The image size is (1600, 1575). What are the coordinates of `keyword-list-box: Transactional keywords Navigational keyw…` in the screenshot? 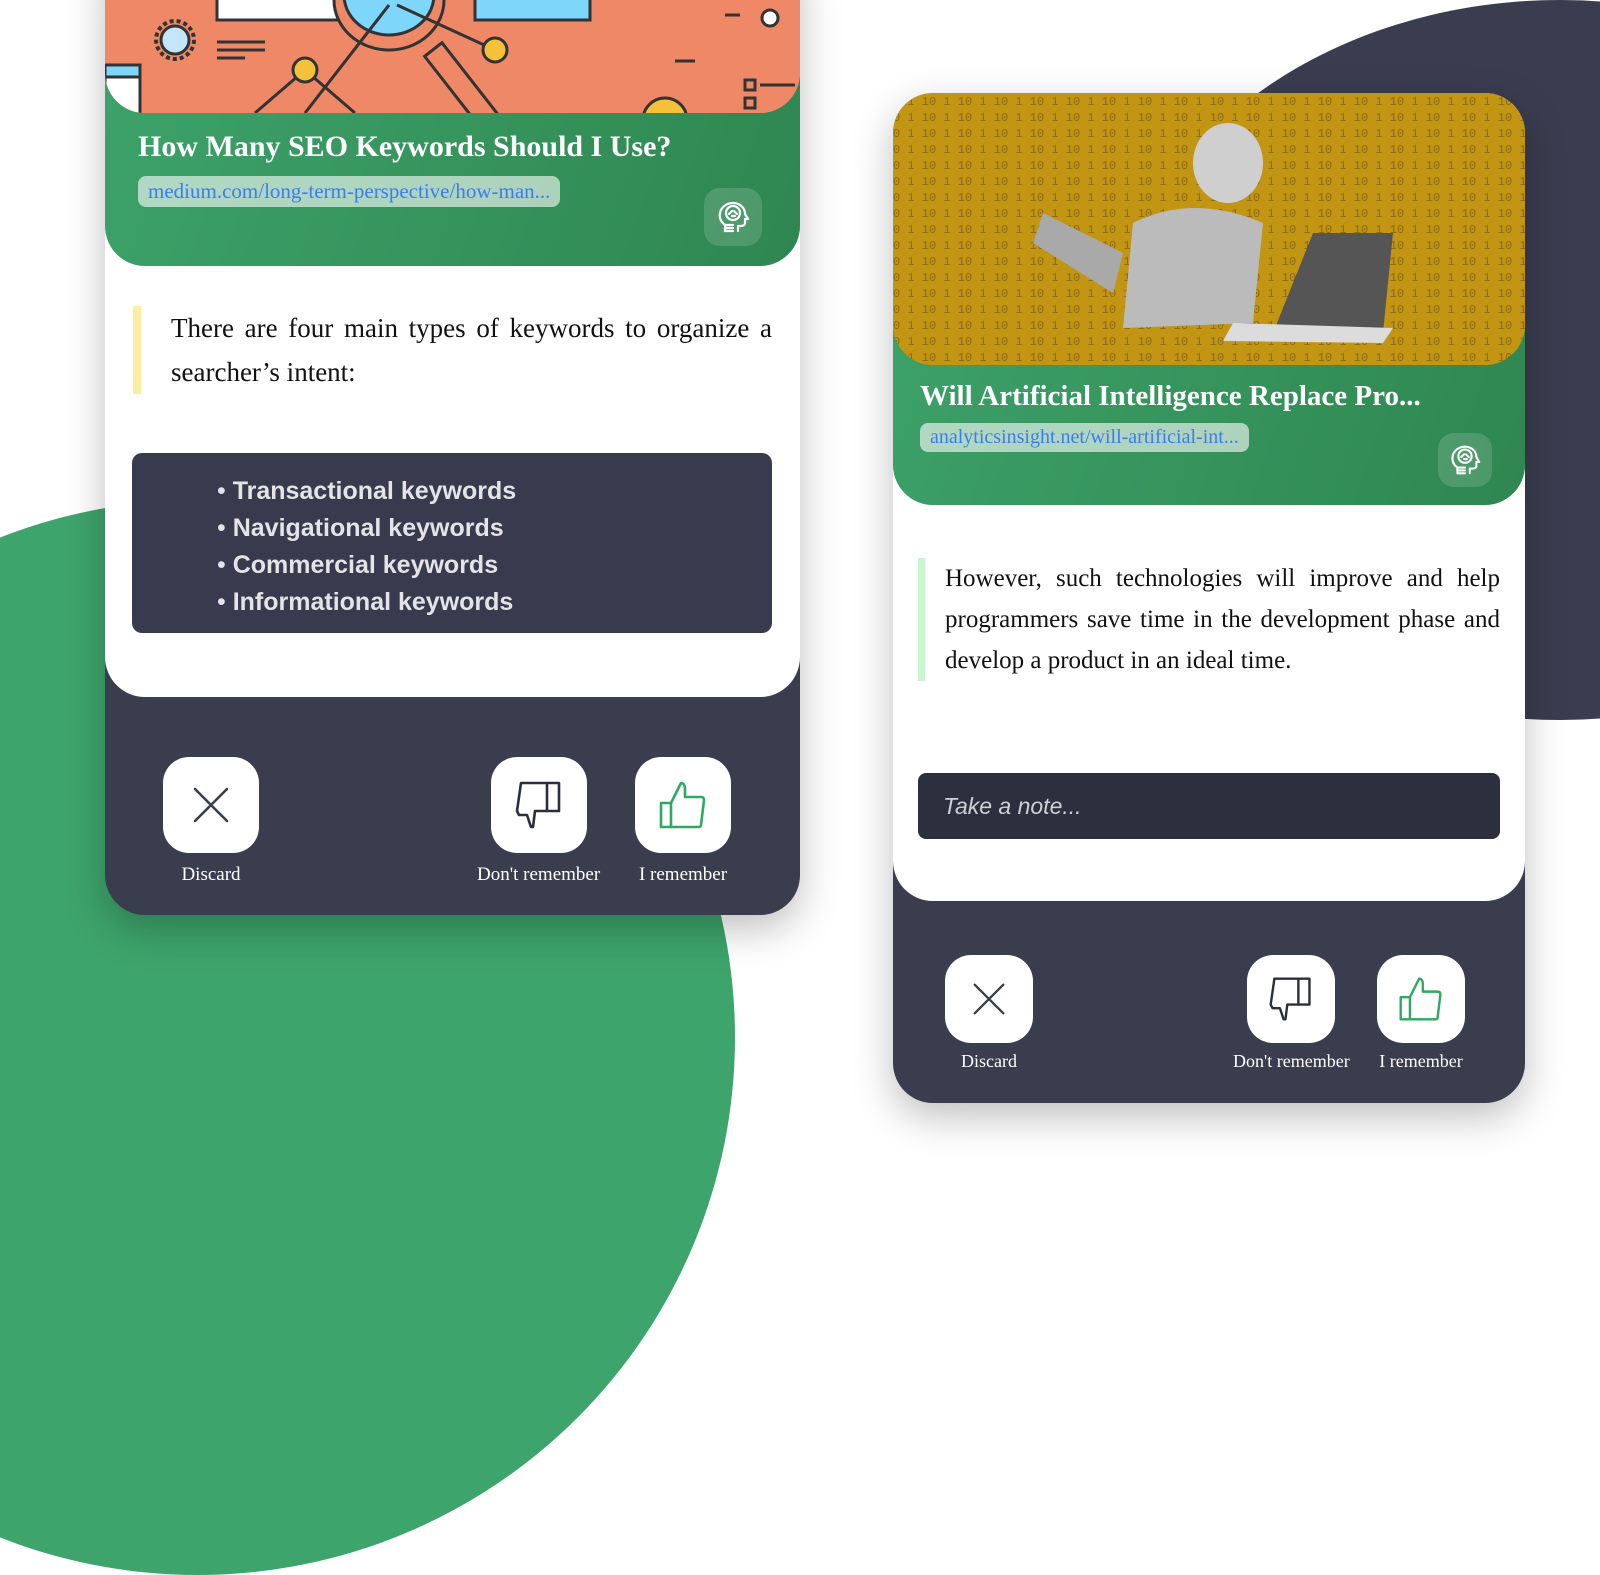 It's located at (452, 543).